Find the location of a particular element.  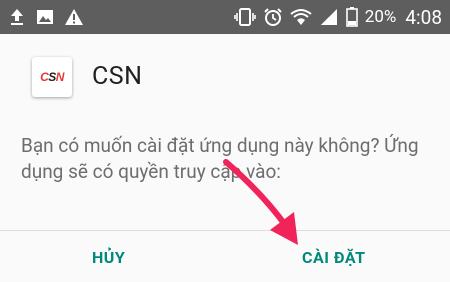

vibrate-icon is located at coordinates (244, 17).